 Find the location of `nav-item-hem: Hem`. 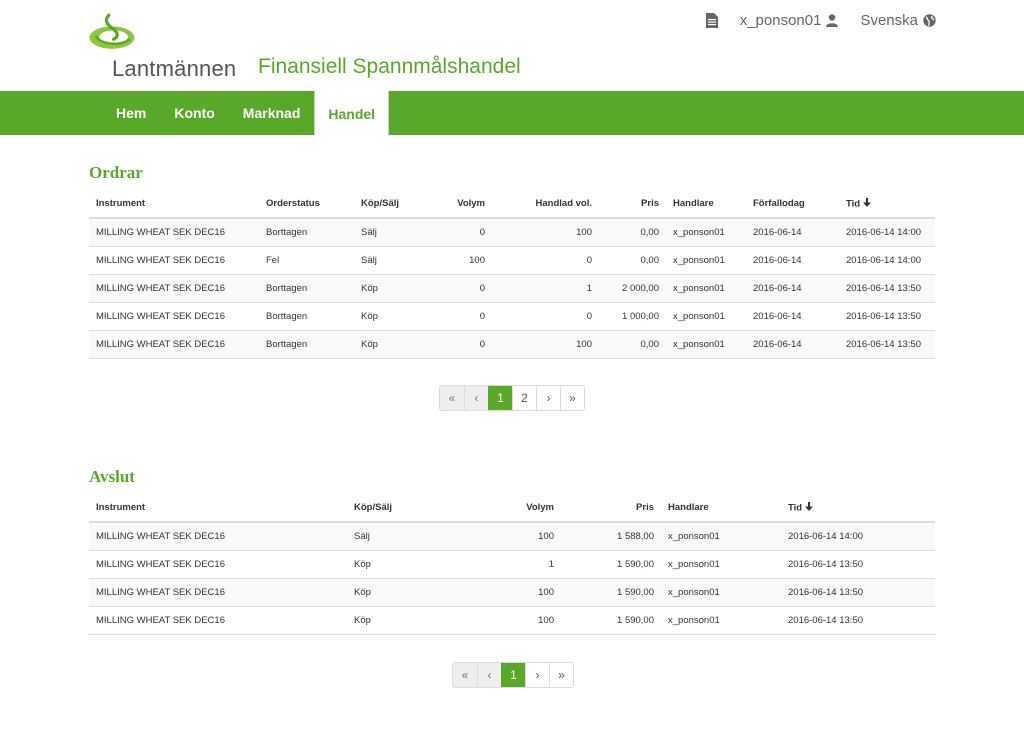

nav-item-hem: Hem is located at coordinates (131, 113).